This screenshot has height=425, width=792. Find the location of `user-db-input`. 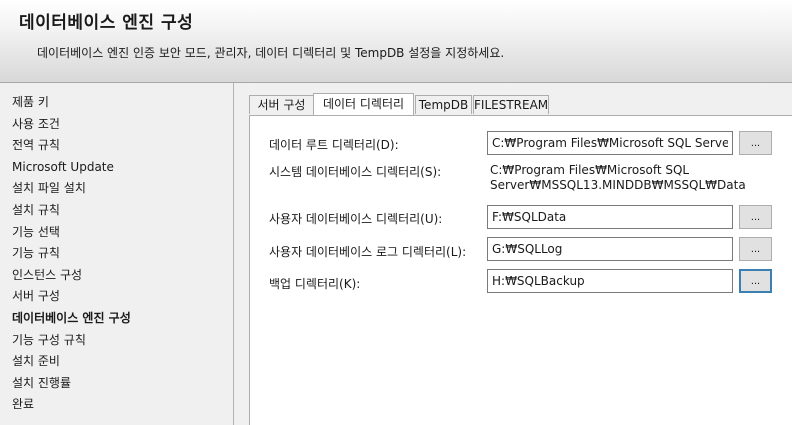

user-db-input is located at coordinates (610, 217).